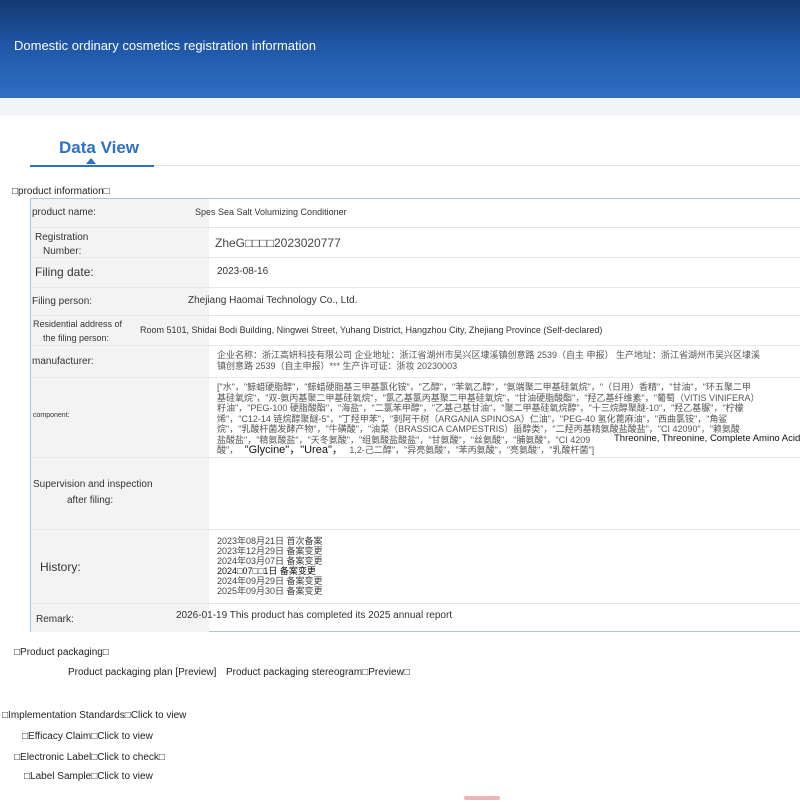  I want to click on label-cell: component:, so click(120, 418).